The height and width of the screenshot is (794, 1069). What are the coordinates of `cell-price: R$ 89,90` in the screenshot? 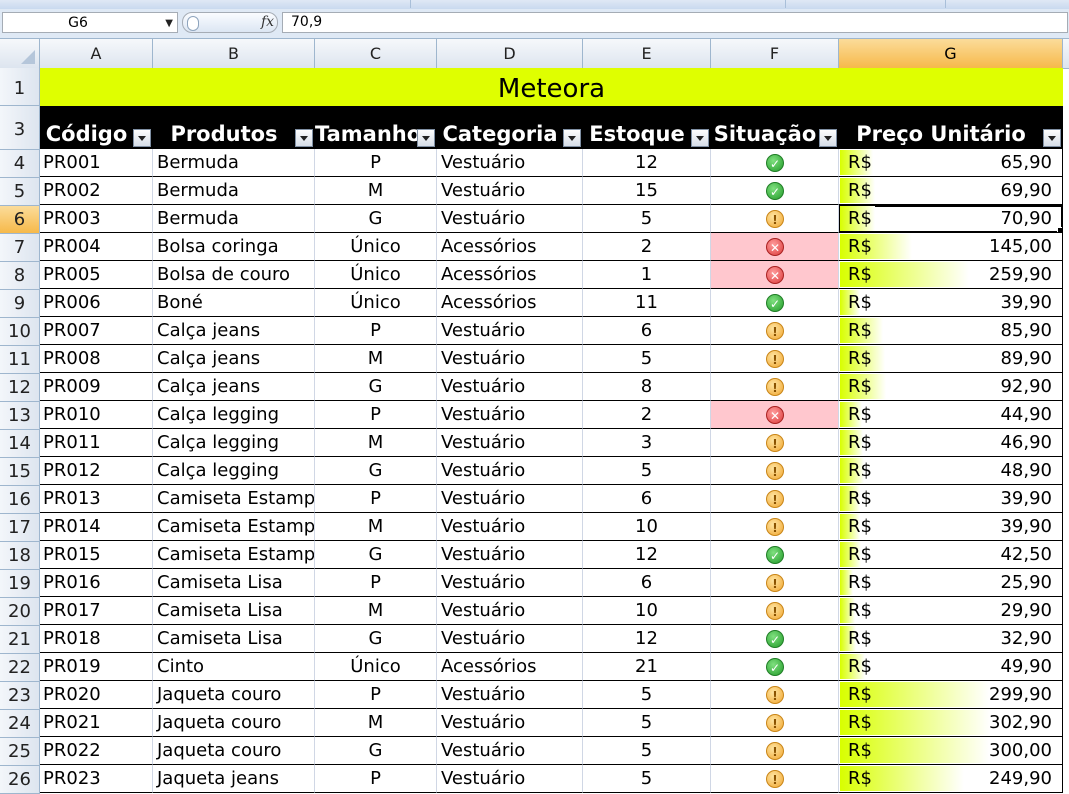 It's located at (951, 359).